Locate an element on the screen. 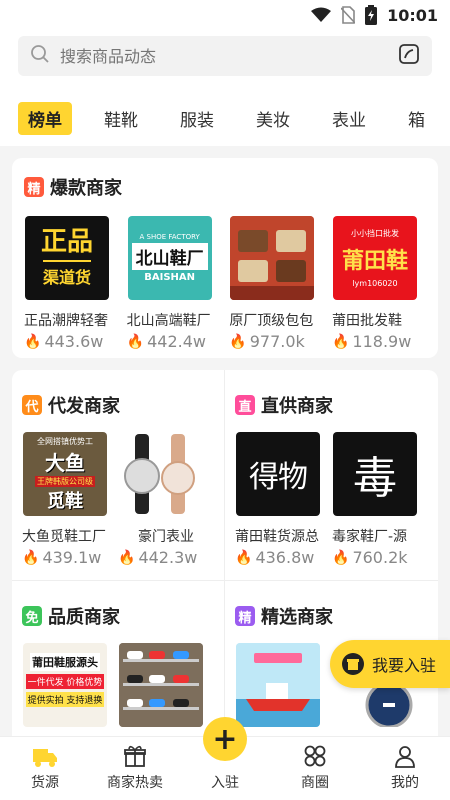 The width and height of the screenshot is (450, 800). merchant-item: 小小挡口批发 莆田鞋 lym106020 莆田批发鞋 🔥 118.9w is located at coordinates (379, 283).